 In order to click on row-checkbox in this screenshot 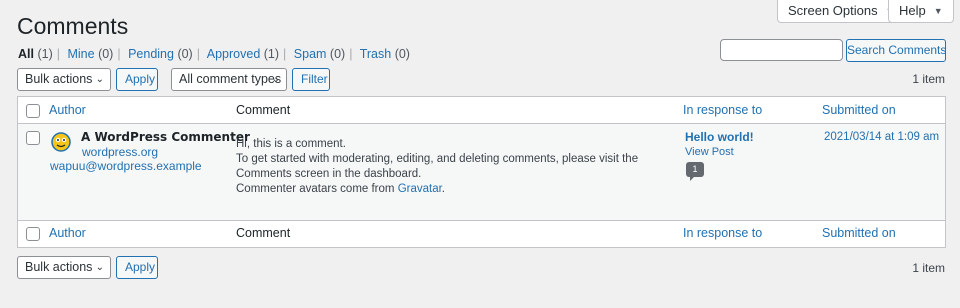, I will do `click(33, 138)`.